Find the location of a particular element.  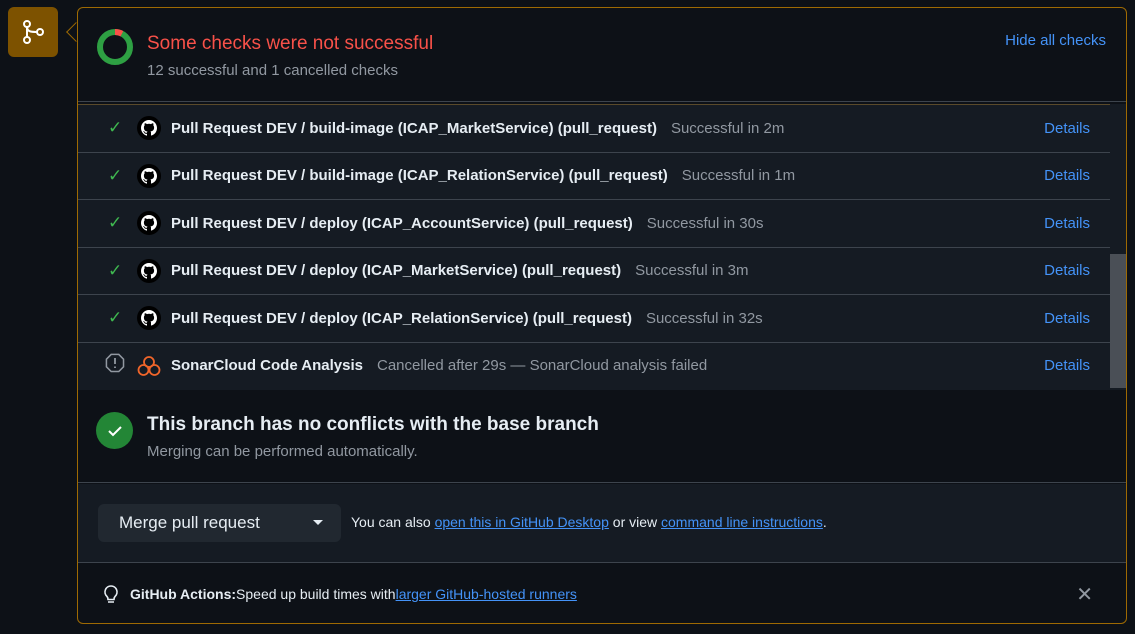

sonarcloud-icon is located at coordinates (149, 366).